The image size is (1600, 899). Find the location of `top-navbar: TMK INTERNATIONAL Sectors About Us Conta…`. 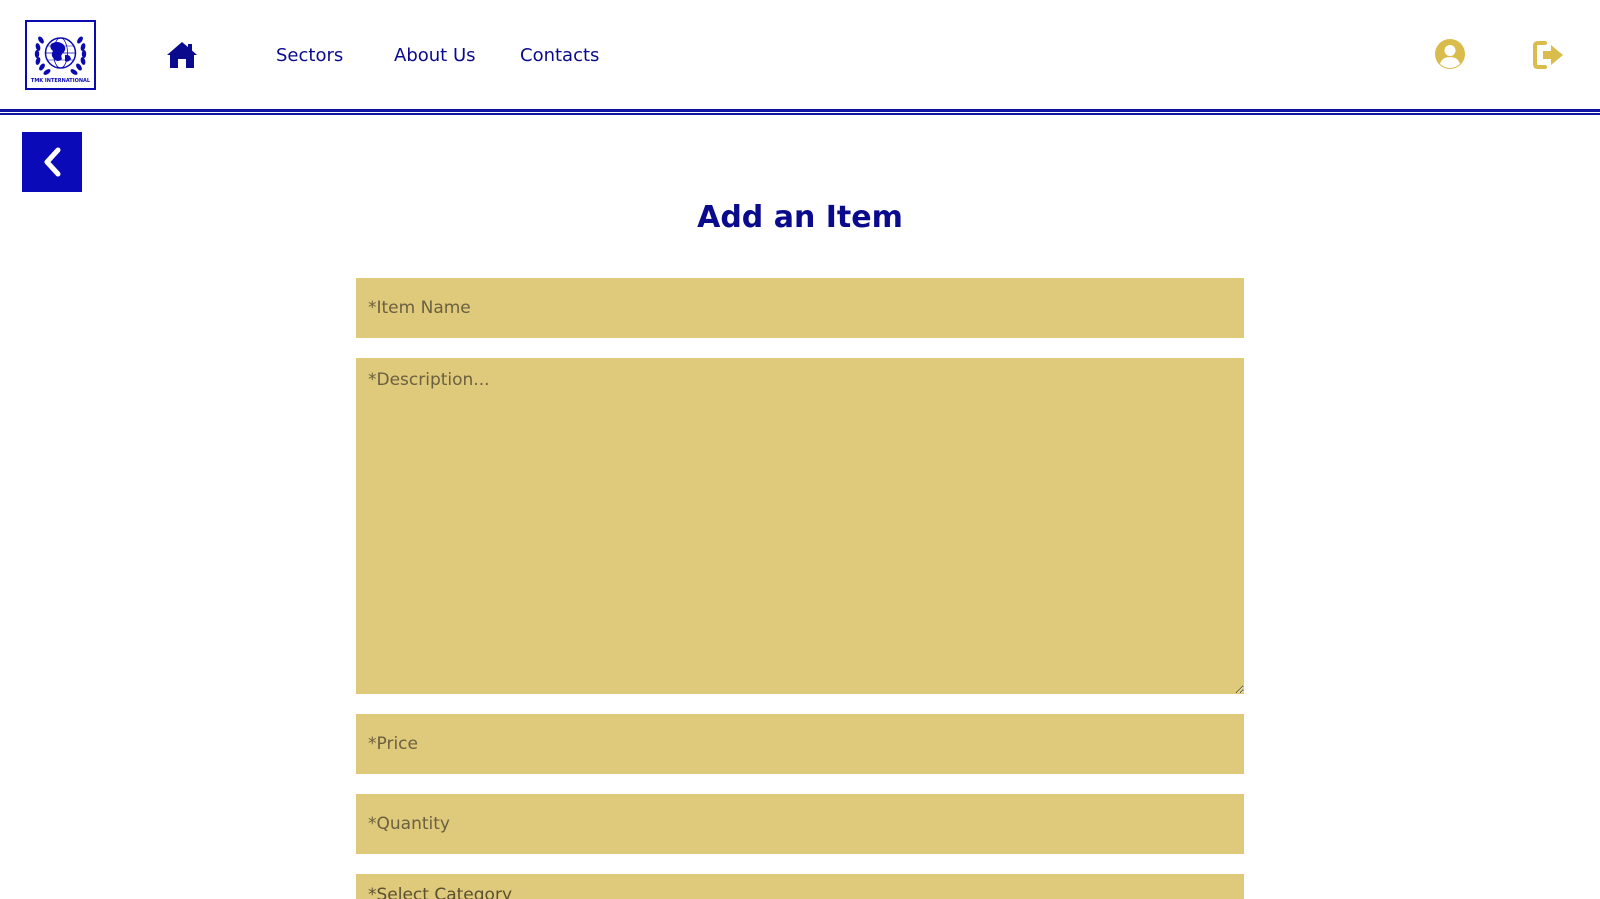

top-navbar: TMK INTERNATIONAL Sectors About Us Conta… is located at coordinates (800, 54).